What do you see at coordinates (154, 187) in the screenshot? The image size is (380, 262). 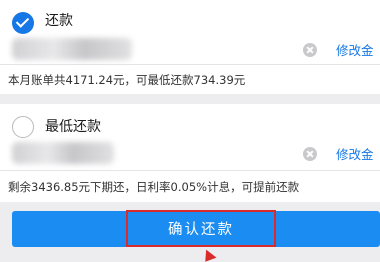 I see `minimum-hint-text: 剩余3436.85元下期还，日利率0.05%计息，可提前还款` at bounding box center [154, 187].